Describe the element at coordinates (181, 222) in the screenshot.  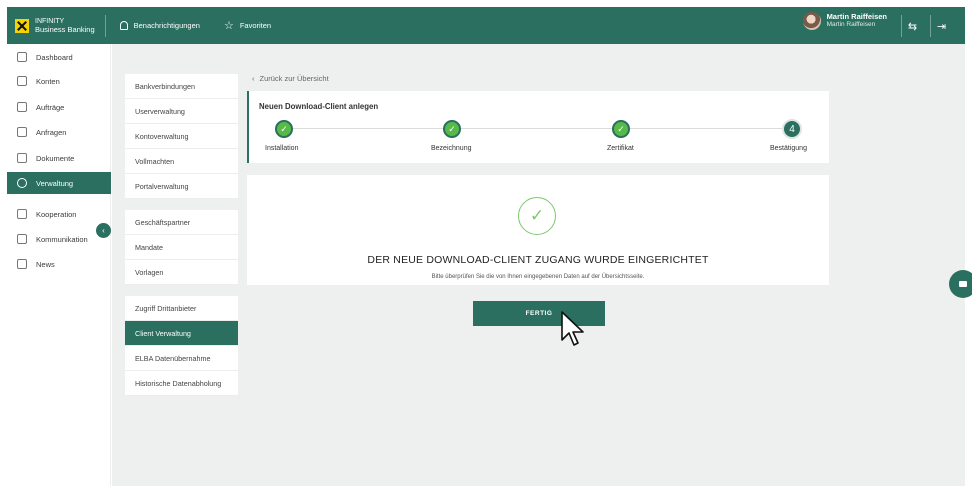
I see `submenu-item: Geschäftspartner` at that location.